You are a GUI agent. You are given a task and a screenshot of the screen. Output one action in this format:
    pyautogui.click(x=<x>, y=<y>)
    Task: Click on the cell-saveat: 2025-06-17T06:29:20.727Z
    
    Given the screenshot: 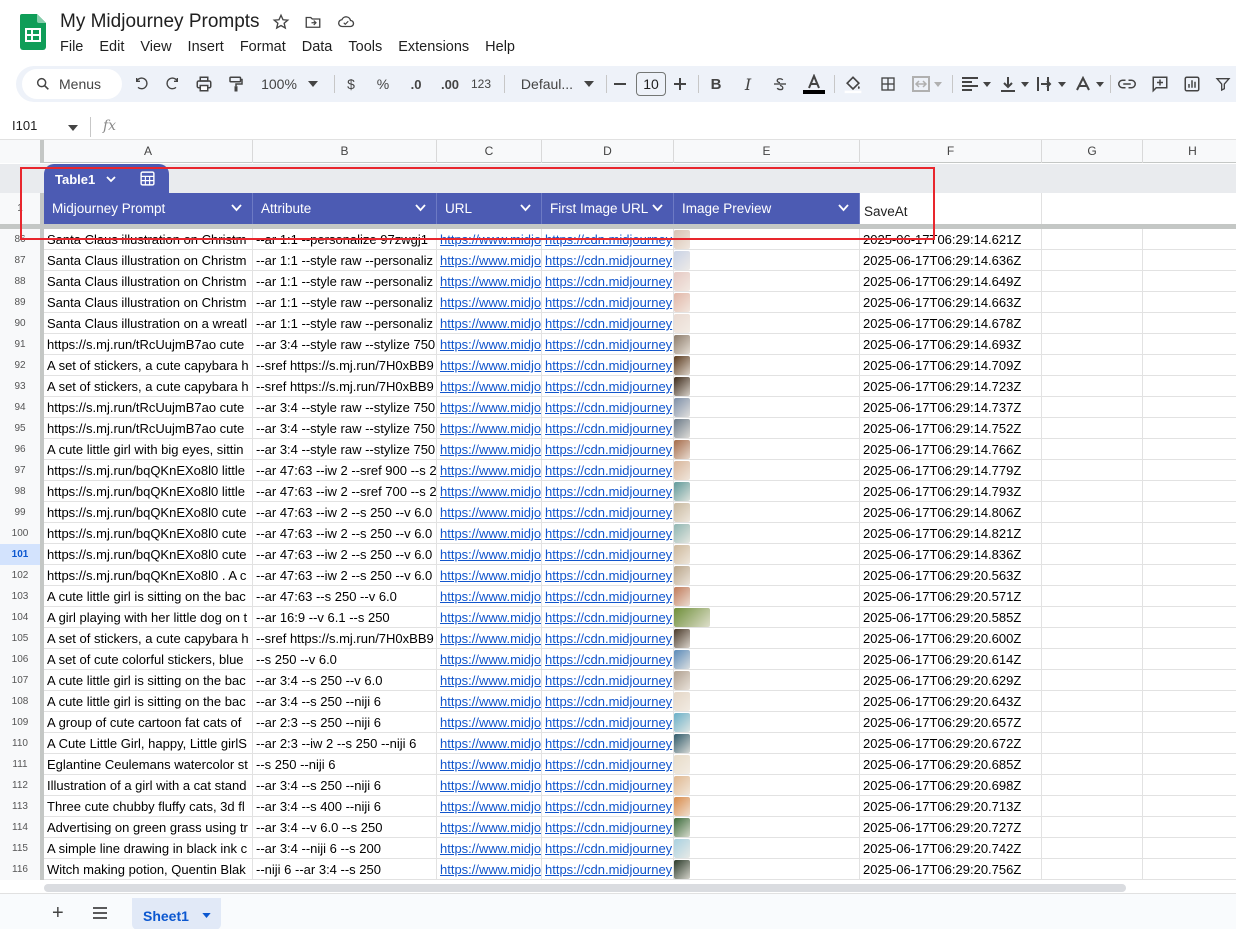 What is the action you would take?
    pyautogui.click(x=951, y=827)
    